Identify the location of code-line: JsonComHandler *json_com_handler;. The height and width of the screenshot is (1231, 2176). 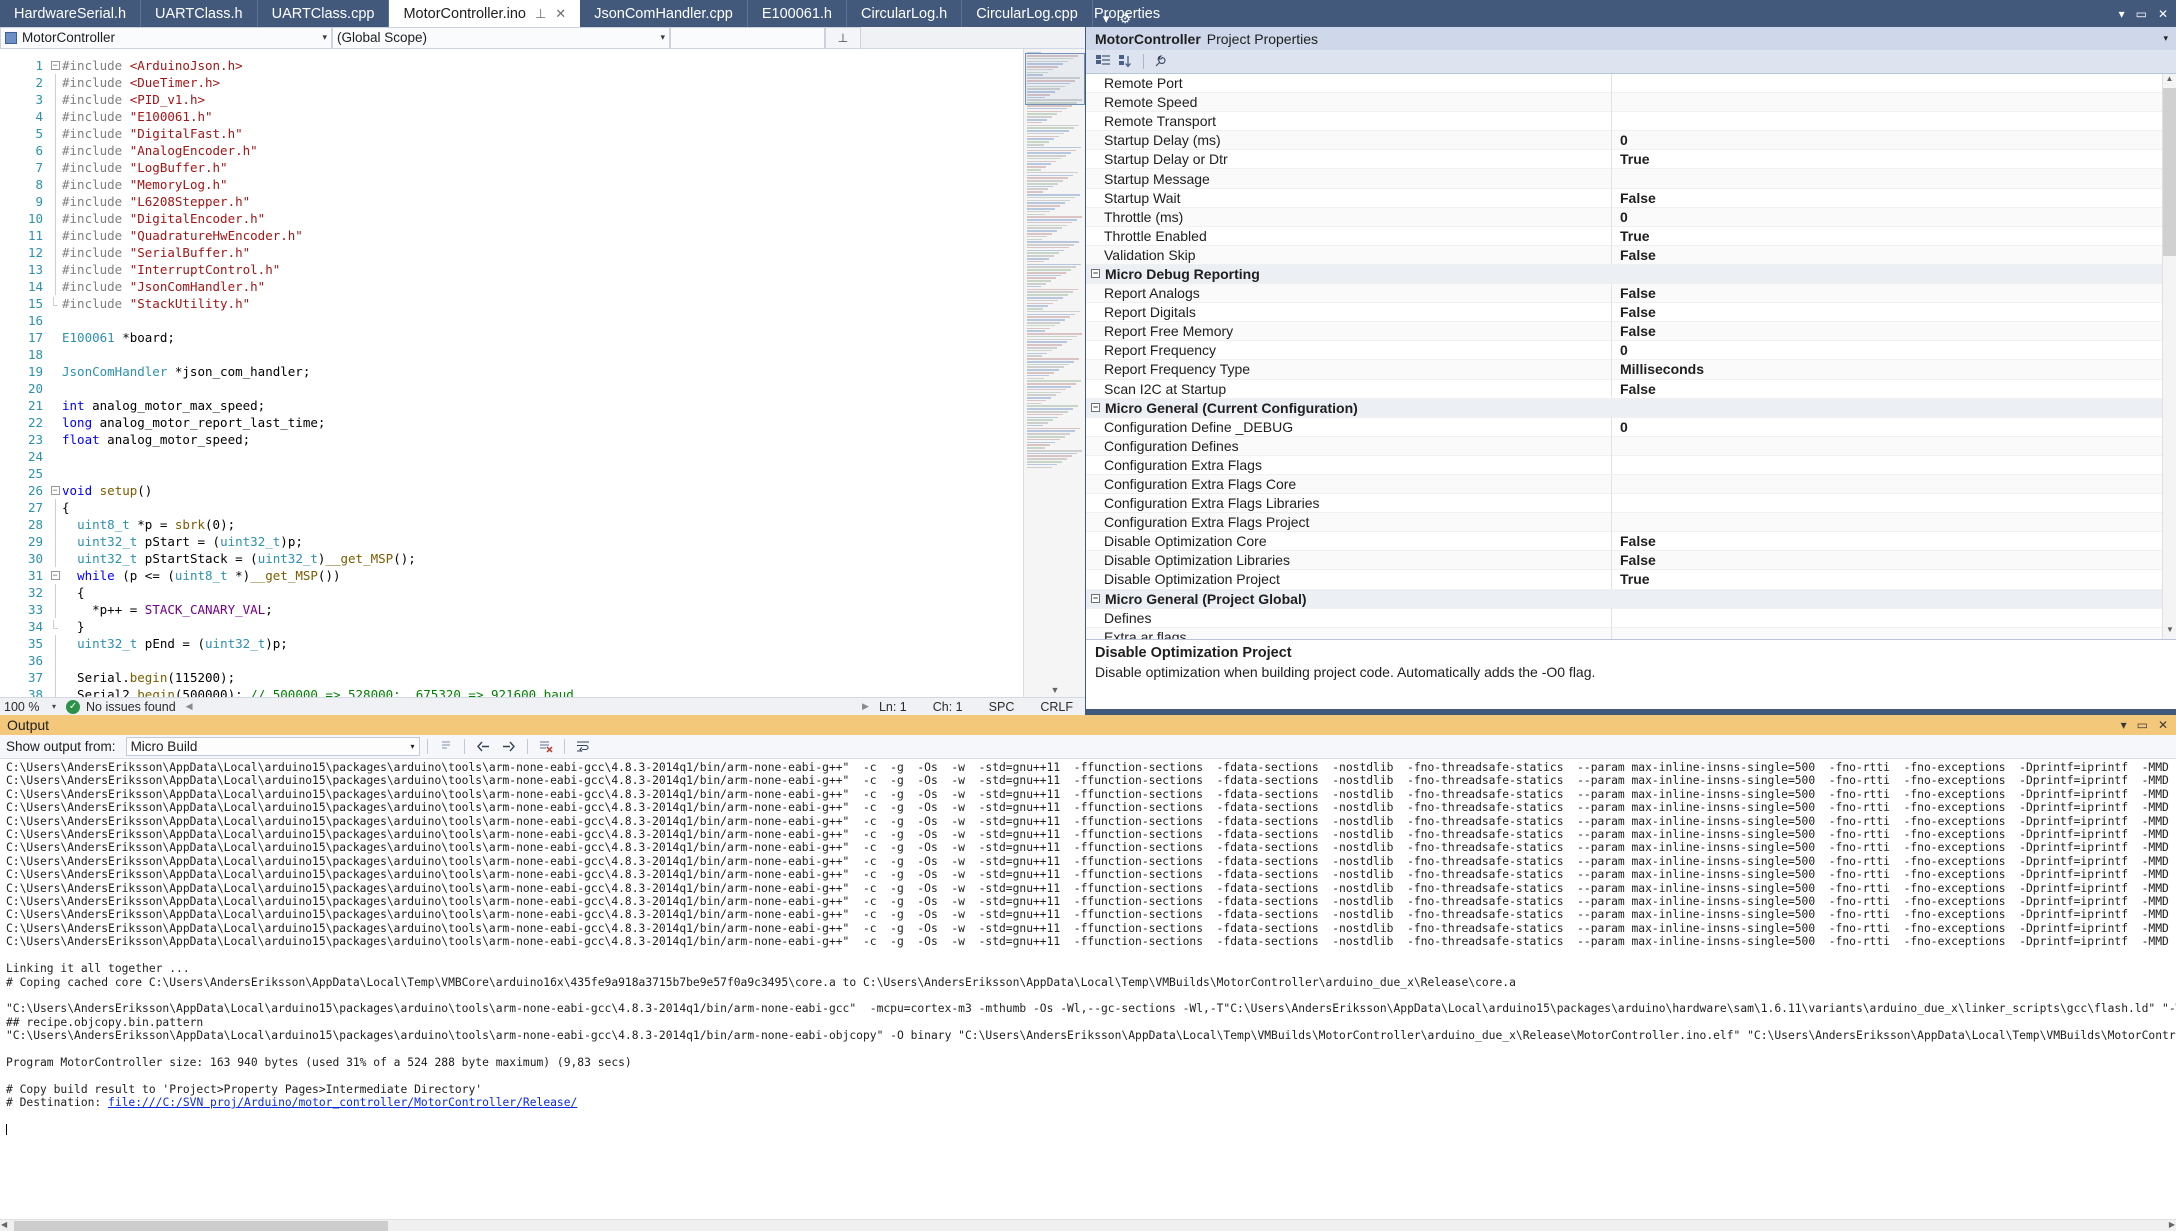
(542, 371).